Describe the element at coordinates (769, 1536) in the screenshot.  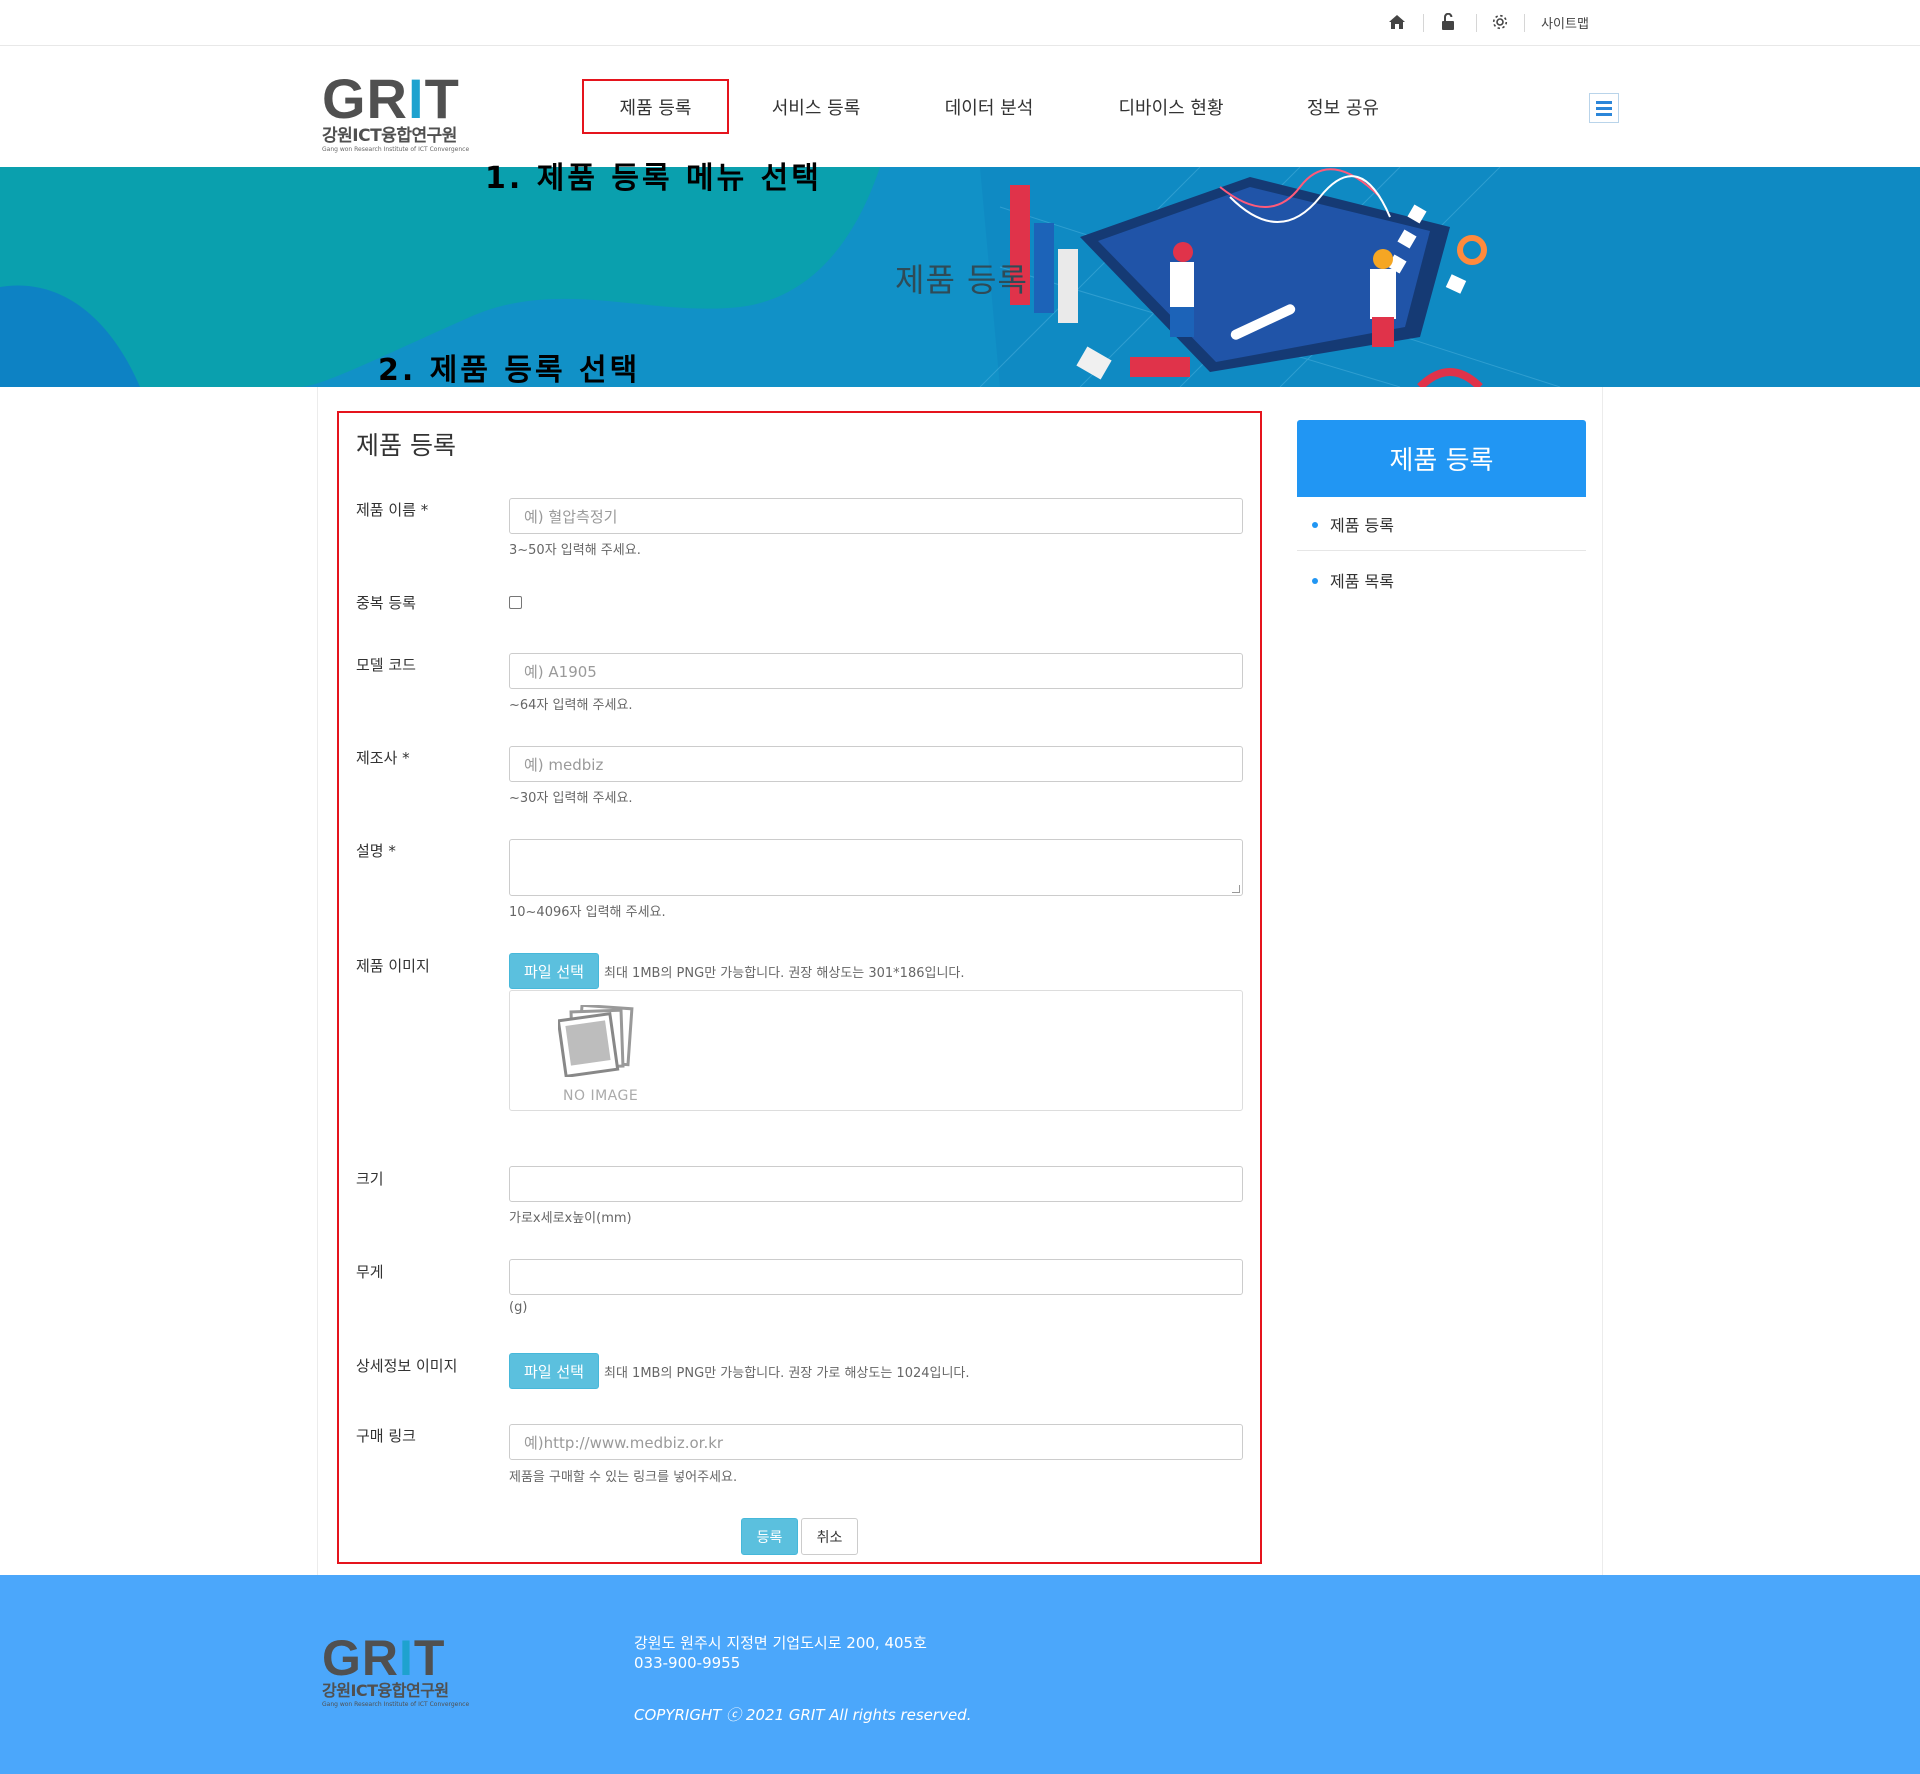
I see `submit-button: 등록` at that location.